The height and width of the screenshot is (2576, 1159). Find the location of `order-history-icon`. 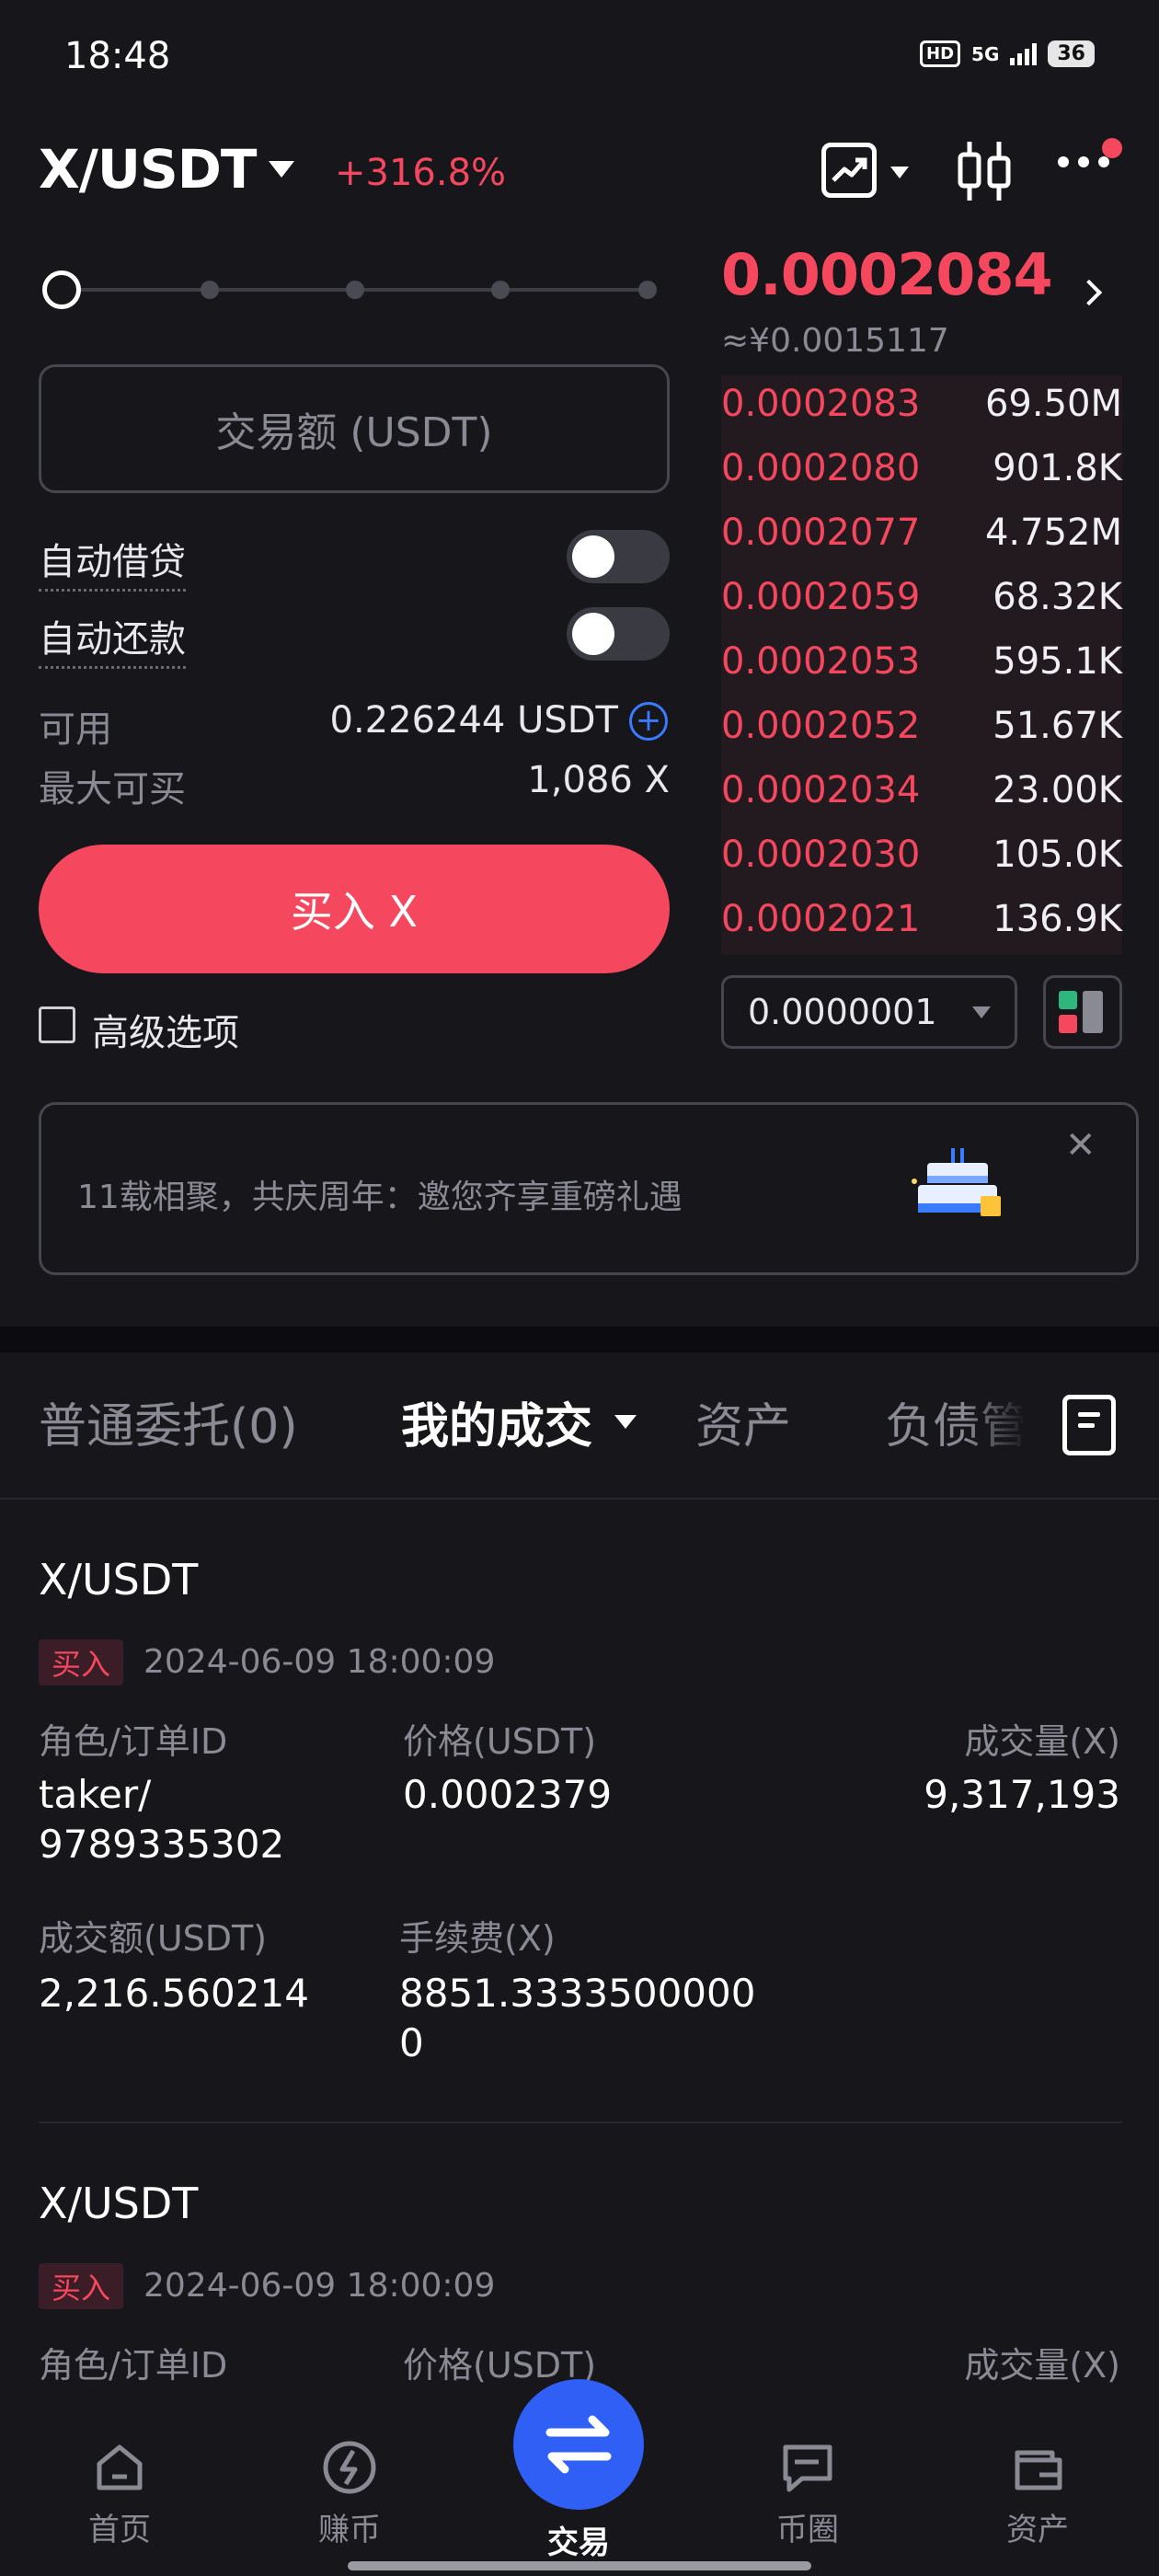

order-history-icon is located at coordinates (1089, 1425).